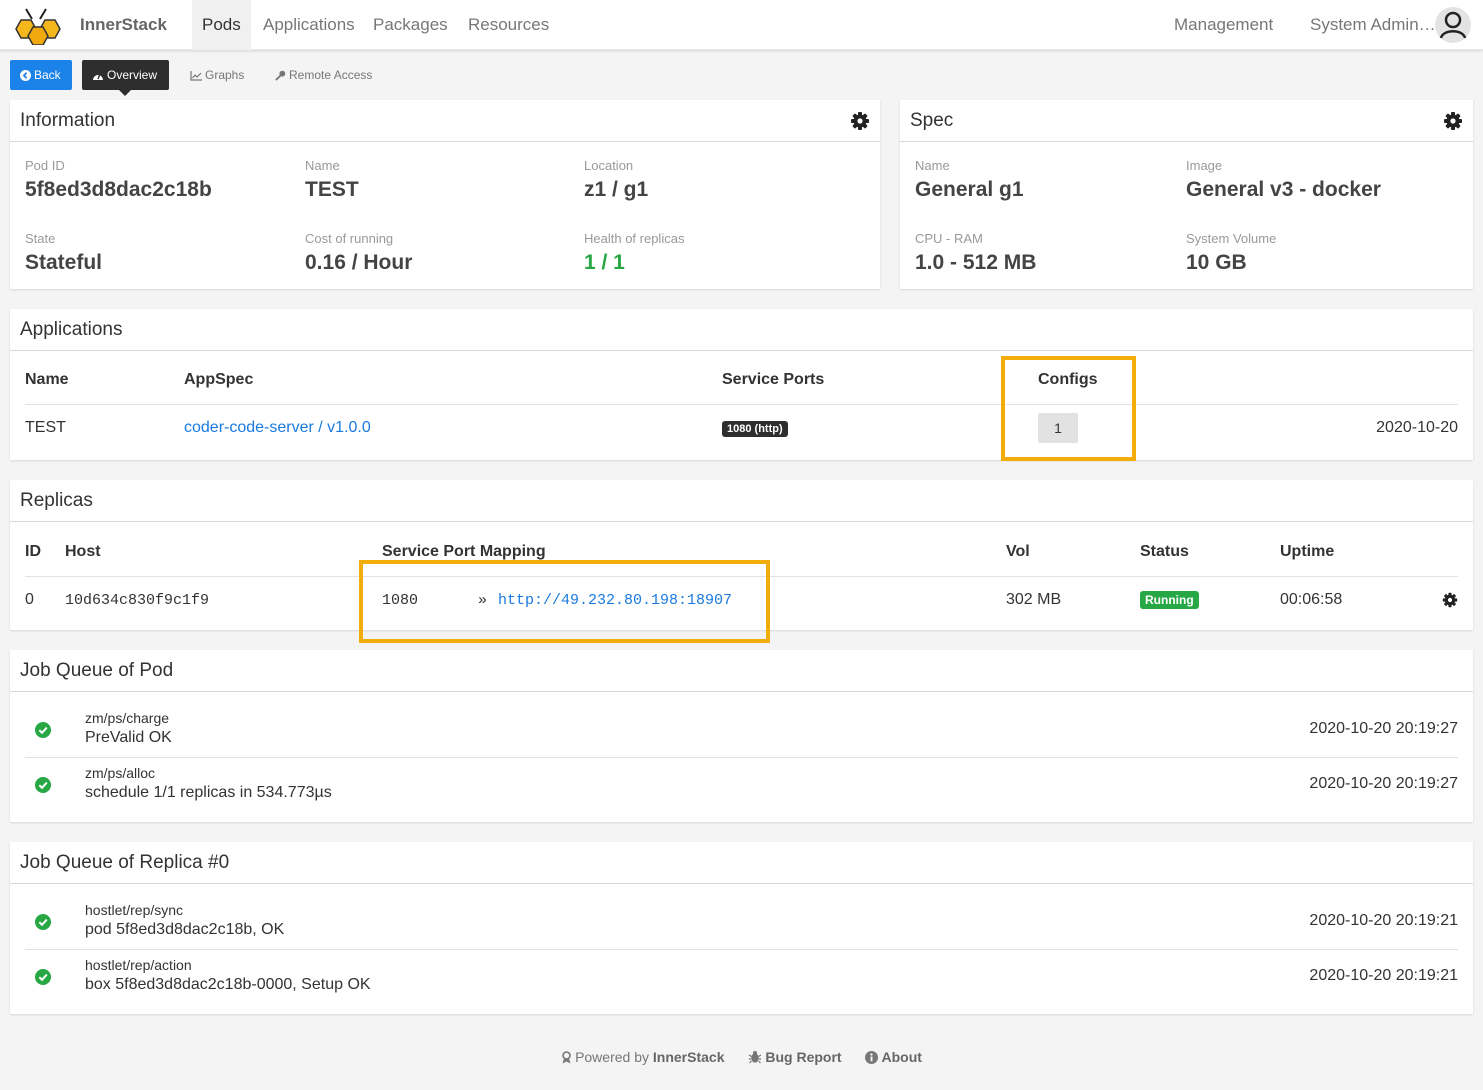 Image resolution: width=1483 pixels, height=1090 pixels. I want to click on nav-management: Management, so click(1223, 25).